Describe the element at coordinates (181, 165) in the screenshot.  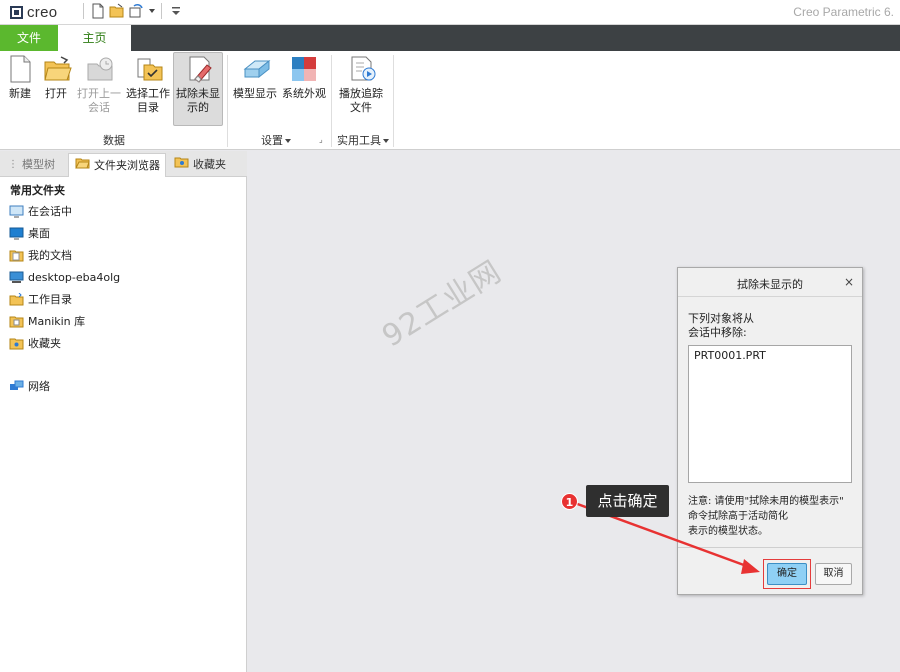
I see `favorites-icon` at that location.